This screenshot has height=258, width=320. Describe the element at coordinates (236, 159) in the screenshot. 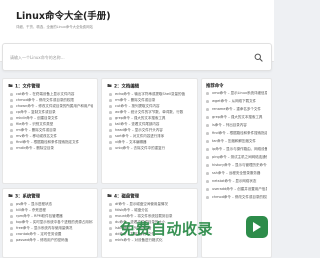

I see `list-item: ping命令 – 测试主机之间网络连通性` at that location.